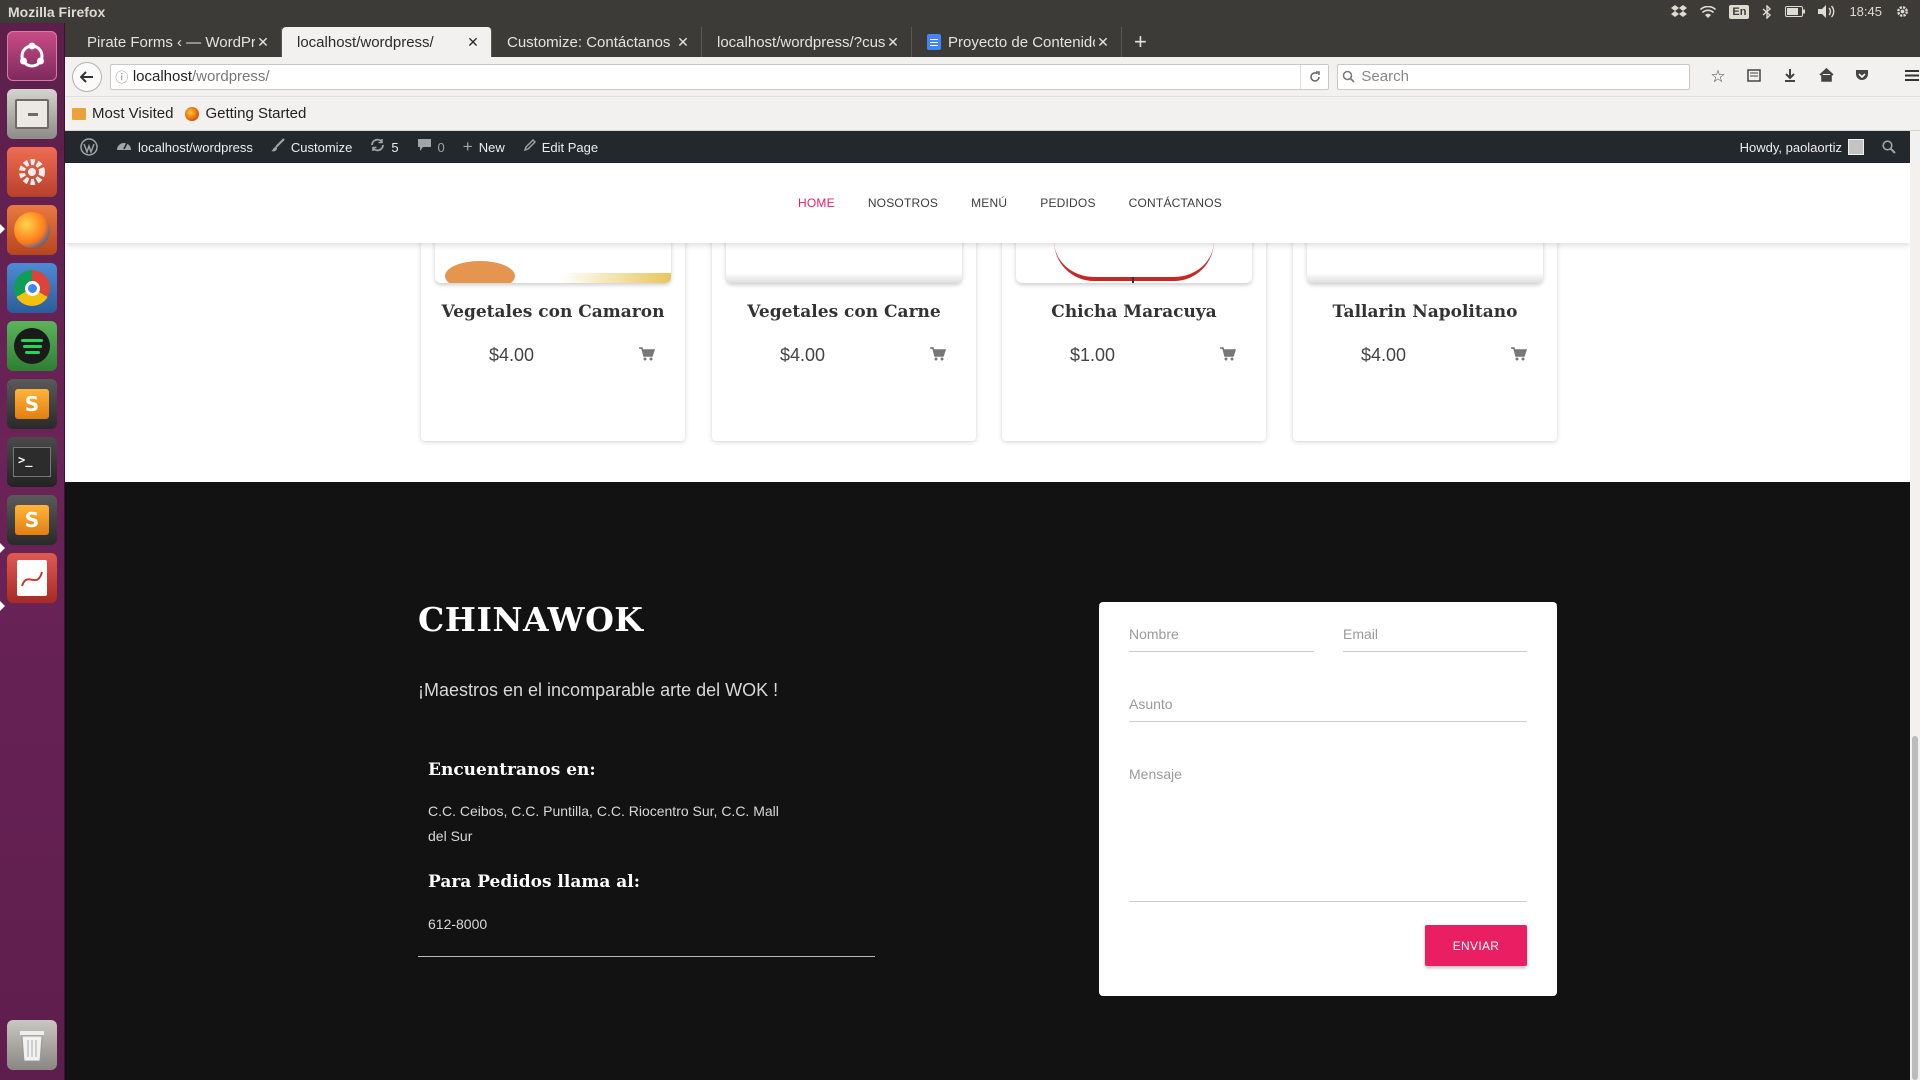 The image size is (1920, 1080). Describe the element at coordinates (1718, 77) in the screenshot. I see `bookmark-star-icon: ☆` at that location.